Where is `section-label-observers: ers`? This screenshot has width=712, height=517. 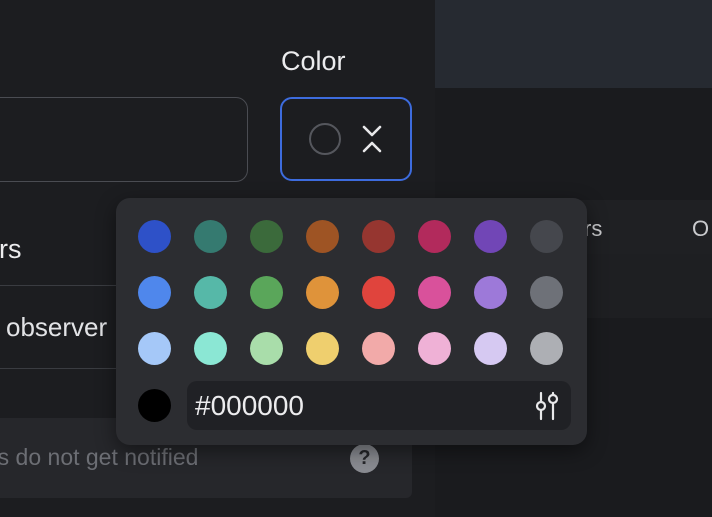 section-label-observers: ers is located at coordinates (11, 249).